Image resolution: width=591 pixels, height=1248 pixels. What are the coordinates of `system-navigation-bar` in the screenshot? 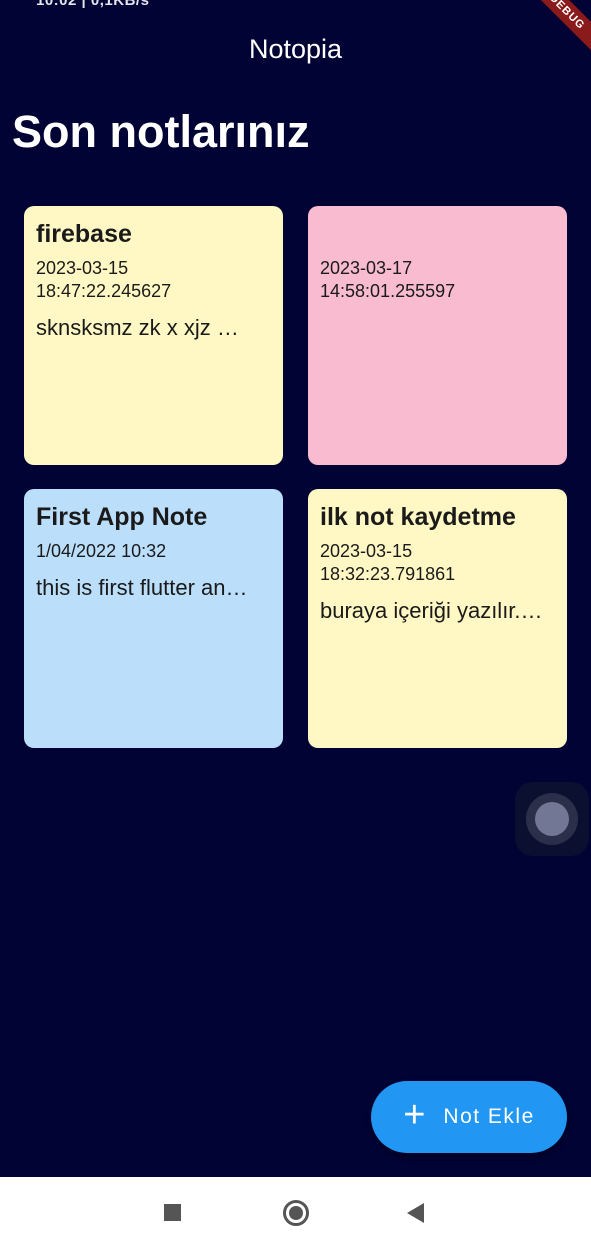 It's located at (295, 1212).